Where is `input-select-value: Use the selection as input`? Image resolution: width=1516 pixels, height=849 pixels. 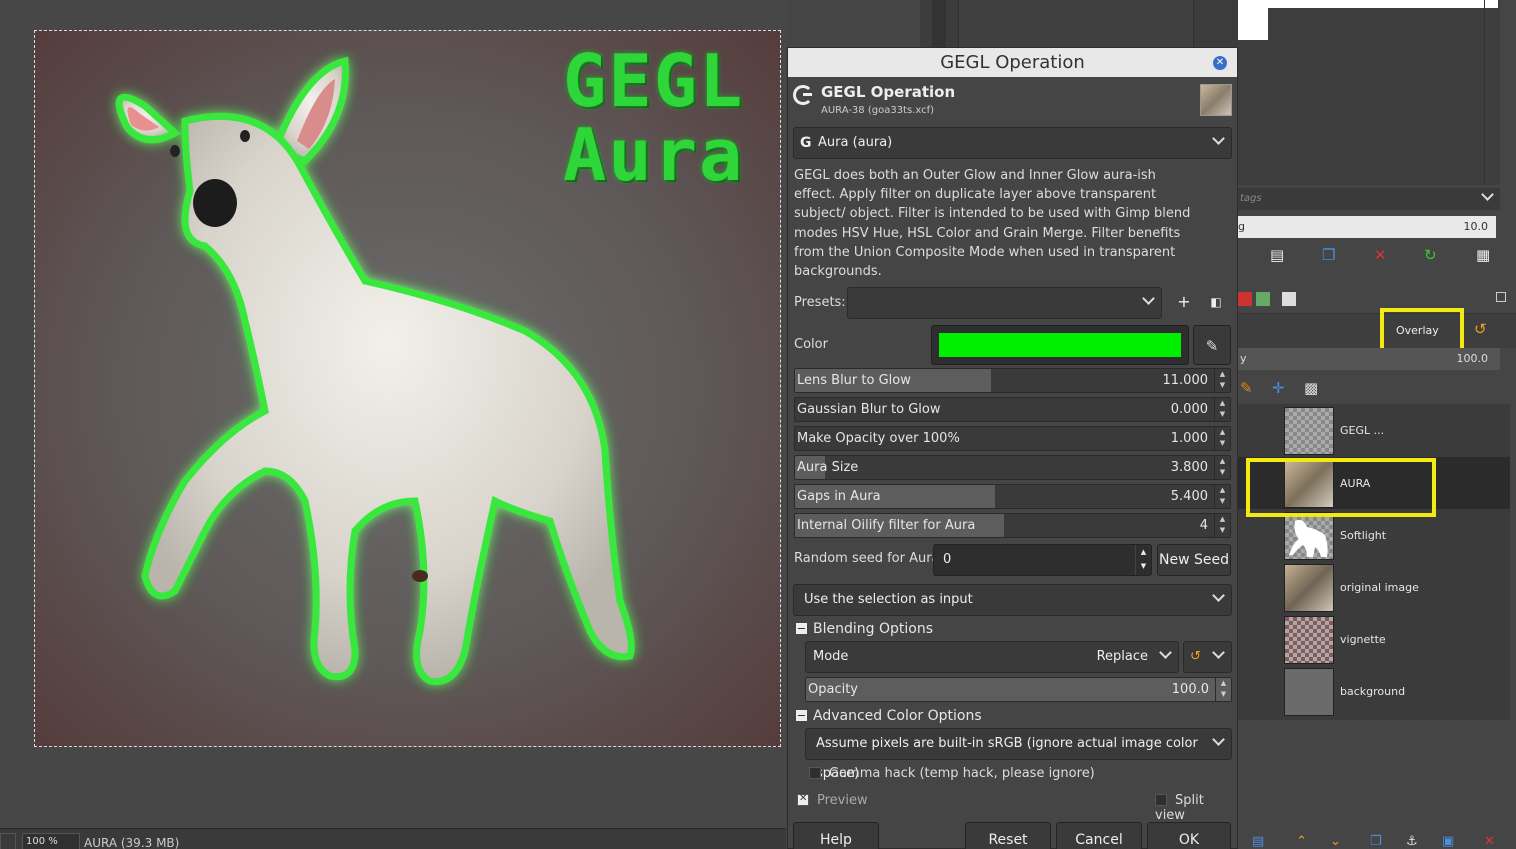 input-select-value: Use the selection as input is located at coordinates (888, 599).